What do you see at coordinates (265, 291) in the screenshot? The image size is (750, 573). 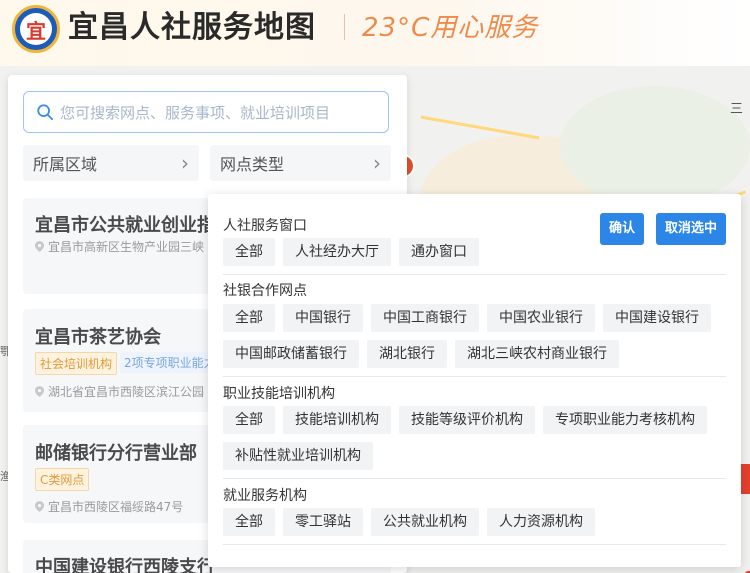 I see `section-title: 社银合作网点` at bounding box center [265, 291].